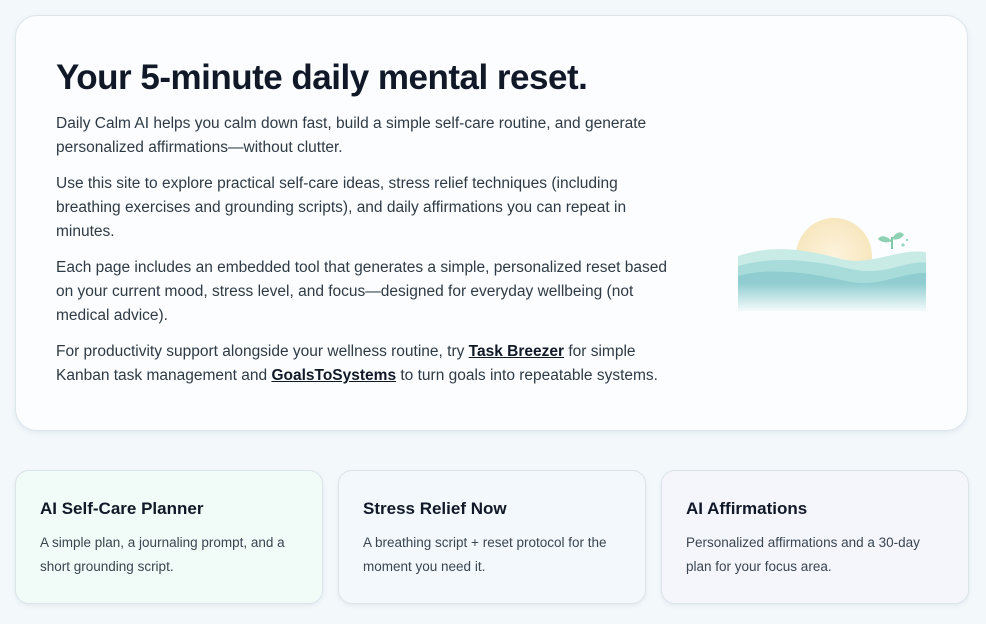 The image size is (986, 624). What do you see at coordinates (527, 375) in the screenshot?
I see `productivity-text-post: to turn goals into repeatable systems.` at bounding box center [527, 375].